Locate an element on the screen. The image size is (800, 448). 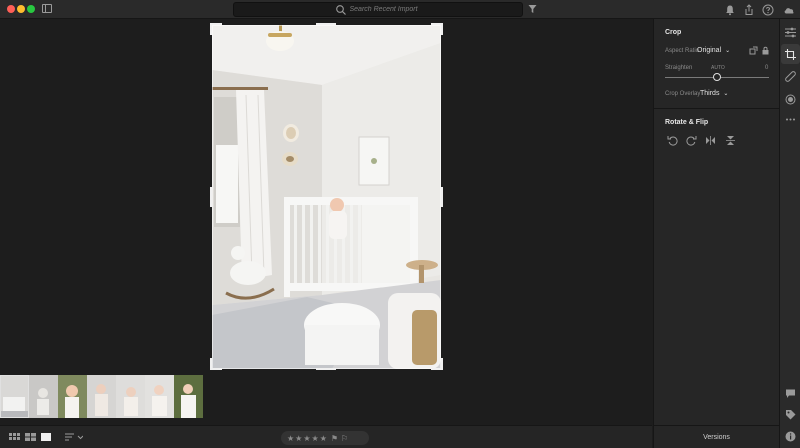
bell-icon is located at coordinates (730, 9).